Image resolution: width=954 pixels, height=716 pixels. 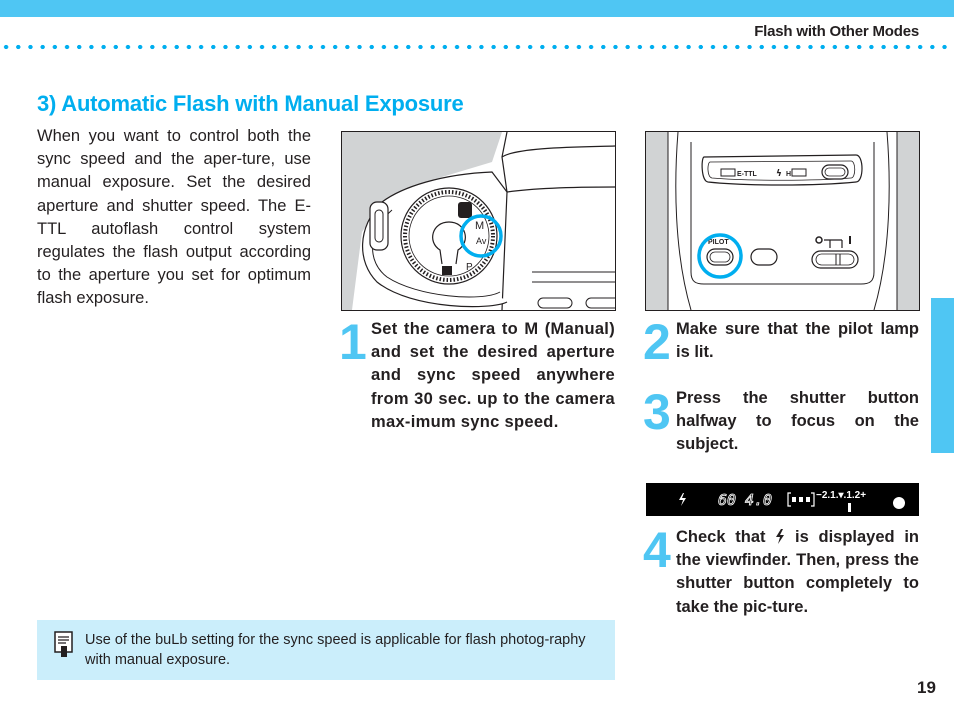 I want to click on dotted-divider, so click(x=477, y=47).